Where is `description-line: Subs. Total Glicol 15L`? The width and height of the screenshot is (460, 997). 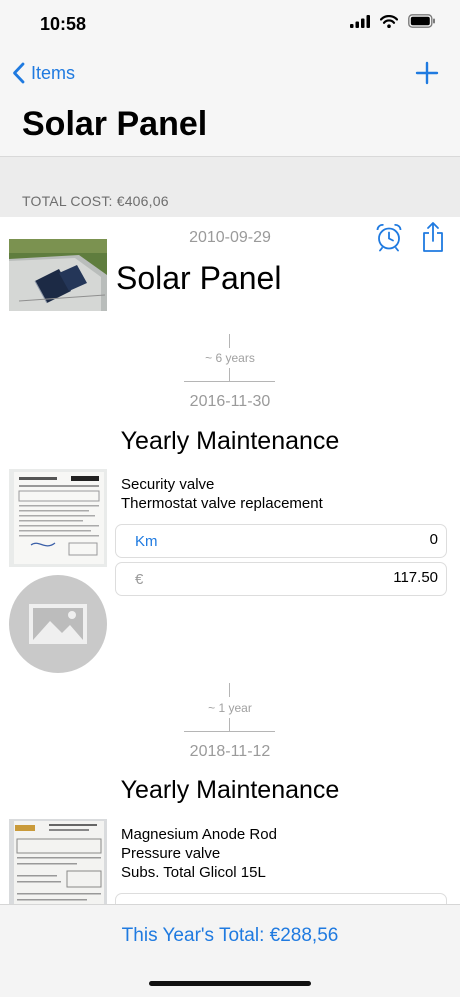 description-line: Subs. Total Glicol 15L is located at coordinates (193, 872).